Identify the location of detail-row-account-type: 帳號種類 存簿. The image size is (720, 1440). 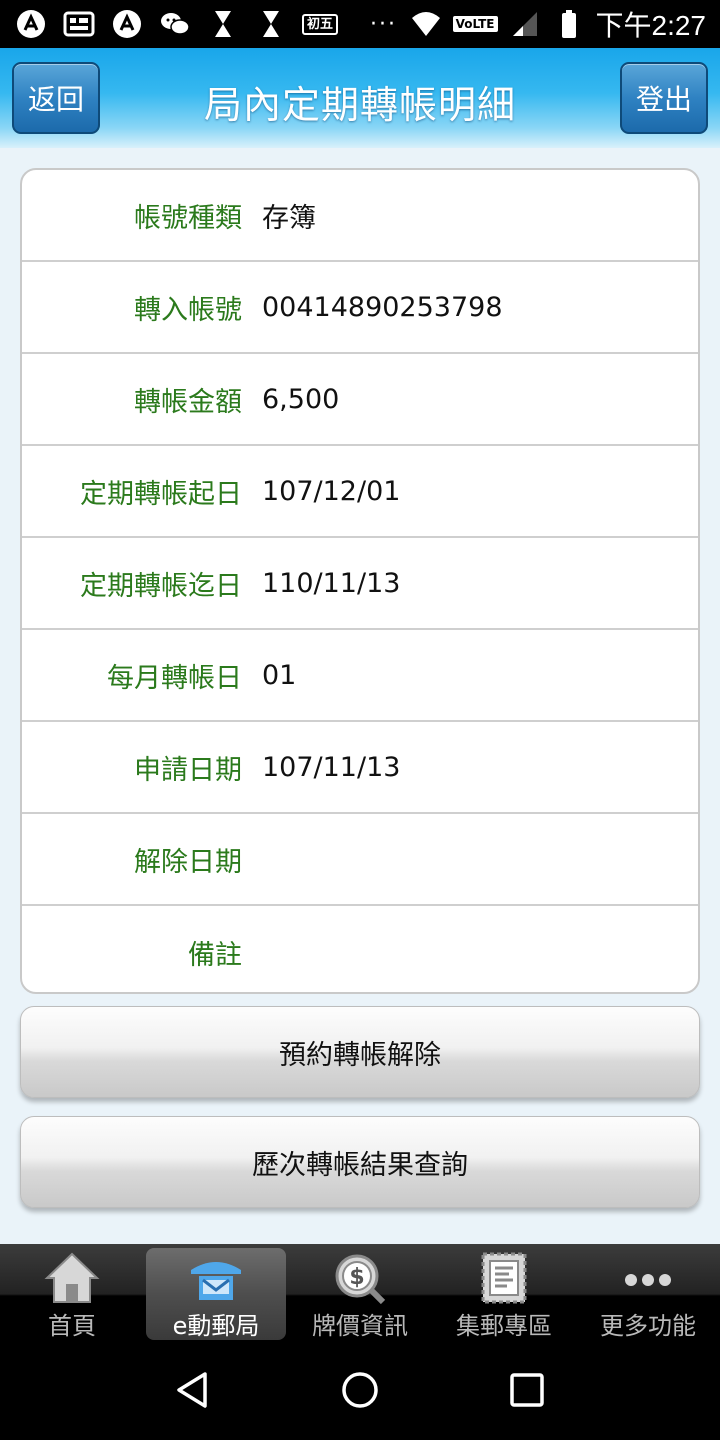
(360, 216).